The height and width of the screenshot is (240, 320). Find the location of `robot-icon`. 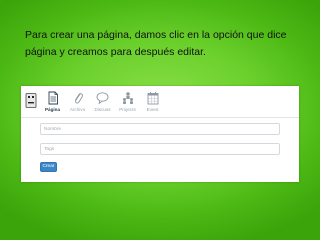

robot-icon is located at coordinates (31, 100).